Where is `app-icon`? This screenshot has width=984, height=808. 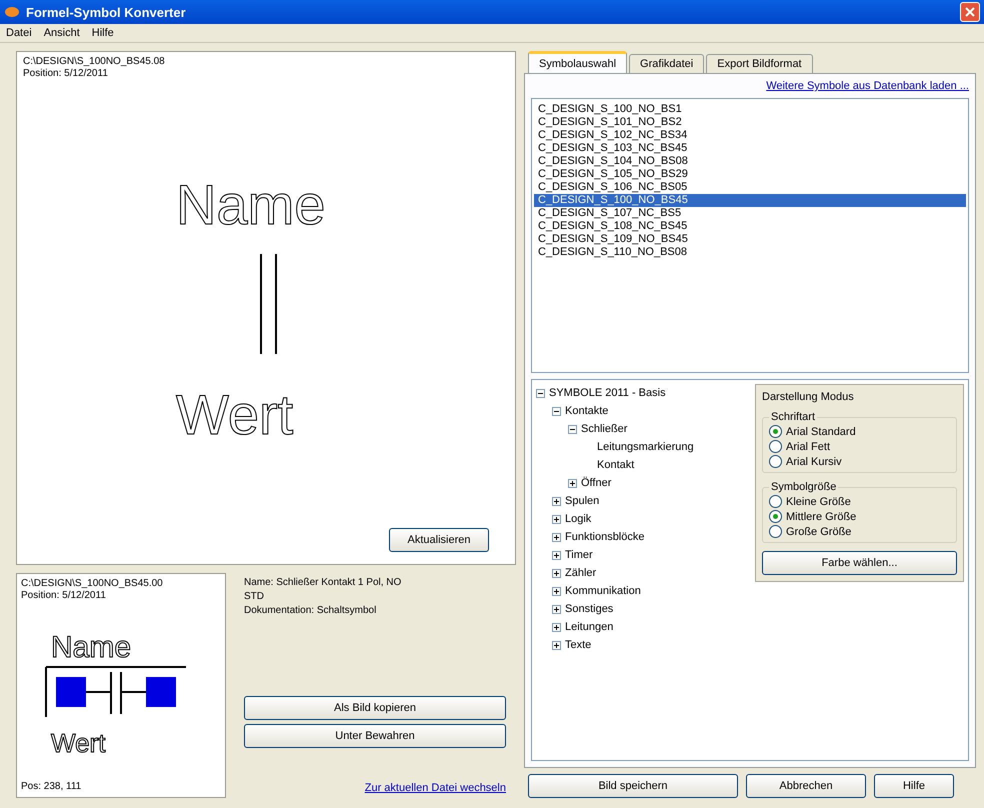 app-icon is located at coordinates (12, 12).